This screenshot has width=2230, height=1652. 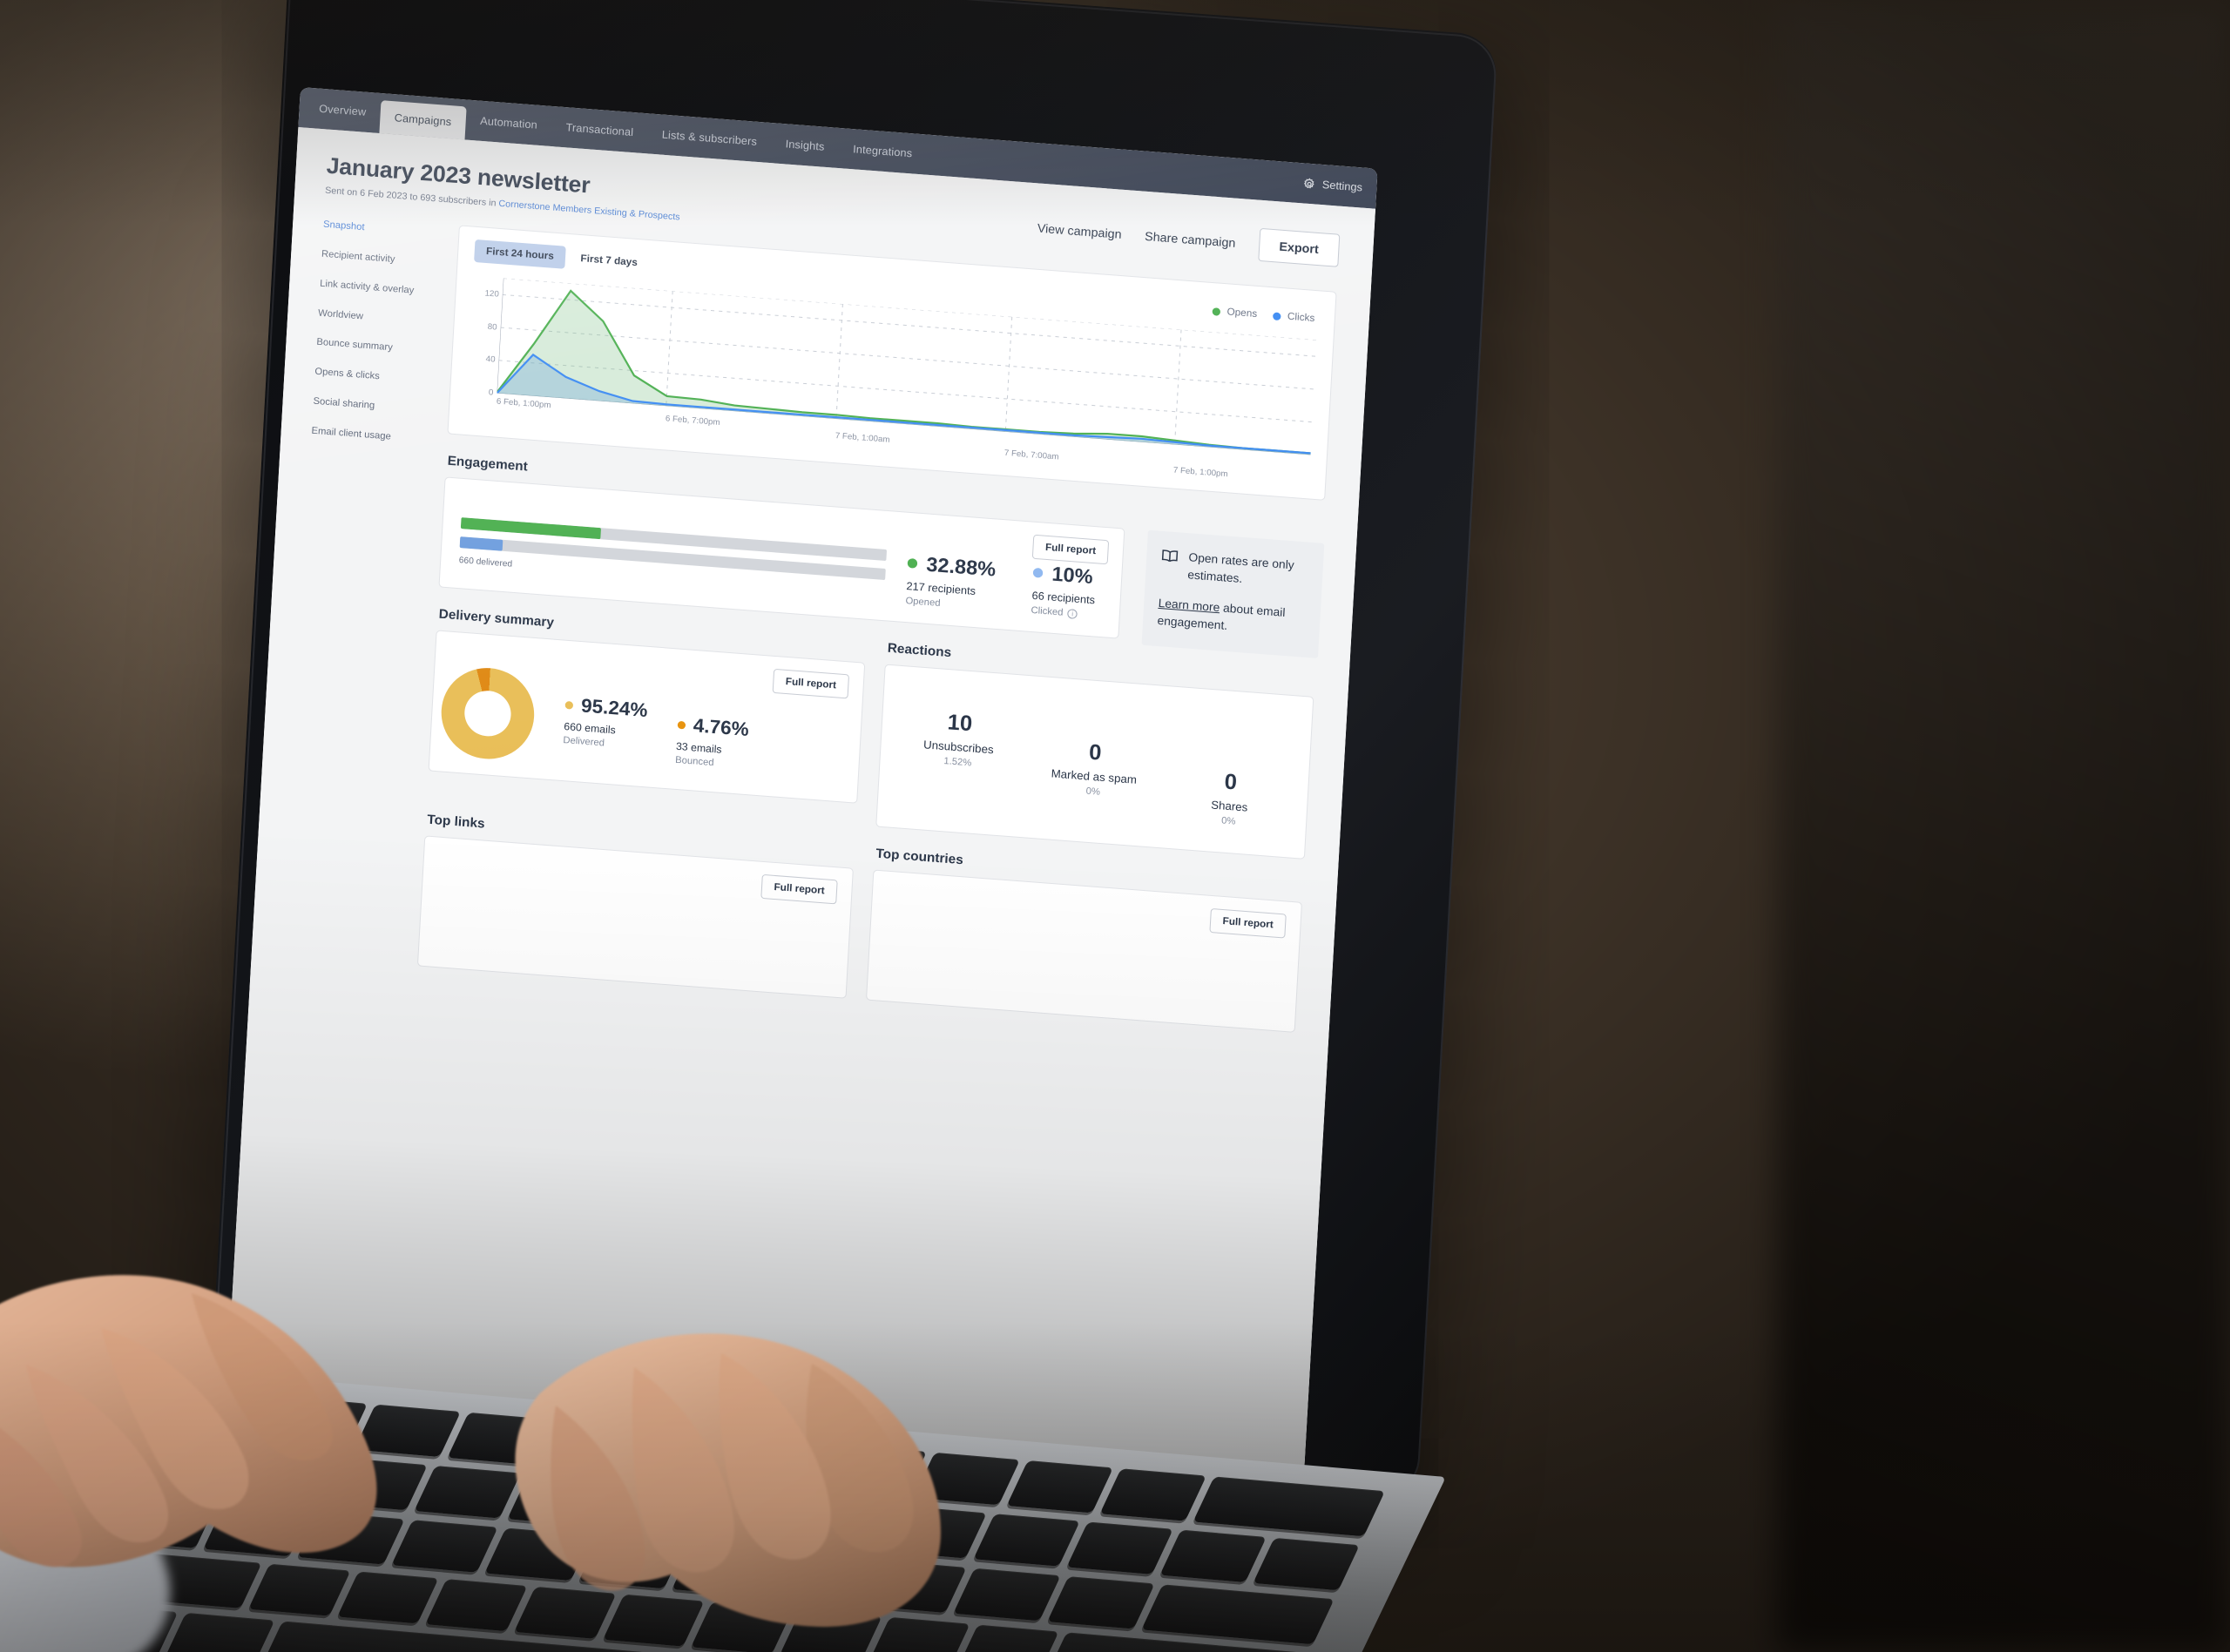 I want to click on delivered-value-row: 95.24%, so click(x=606, y=707).